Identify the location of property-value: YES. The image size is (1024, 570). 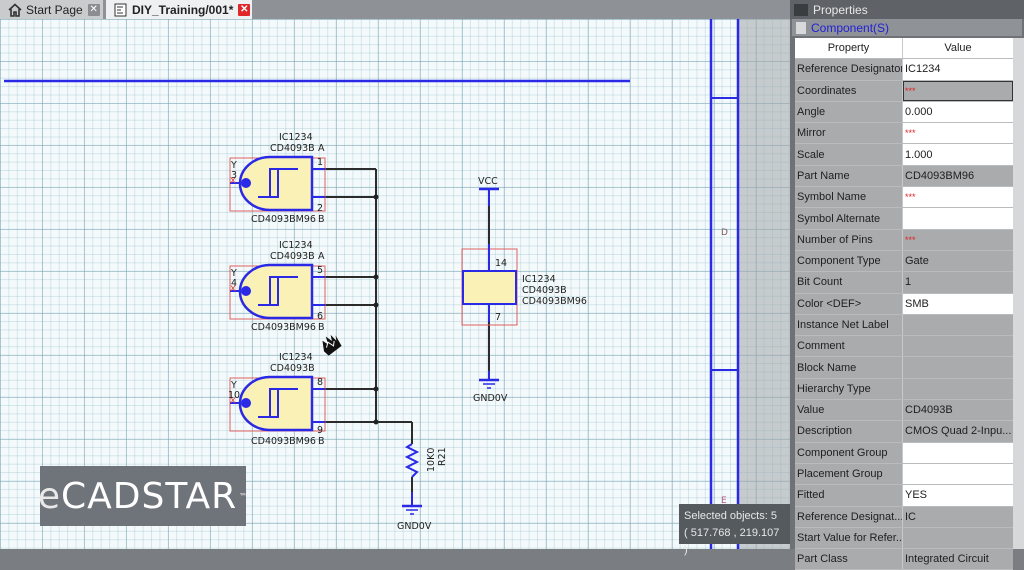
(958, 495).